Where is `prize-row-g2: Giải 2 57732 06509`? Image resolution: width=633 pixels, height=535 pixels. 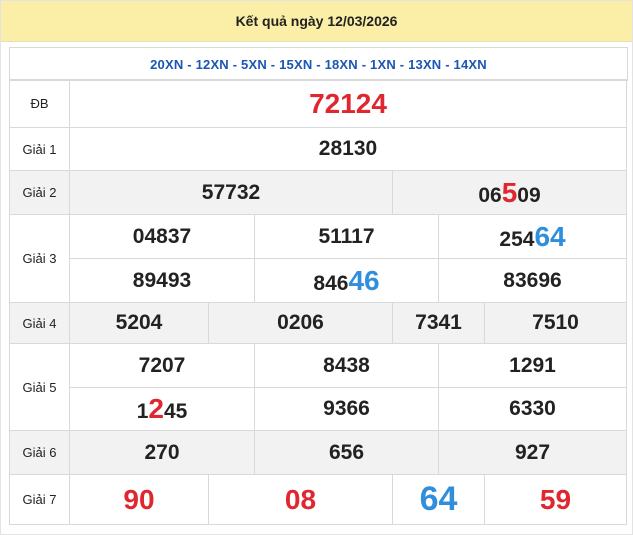 prize-row-g2: Giải 2 57732 06509 is located at coordinates (318, 192).